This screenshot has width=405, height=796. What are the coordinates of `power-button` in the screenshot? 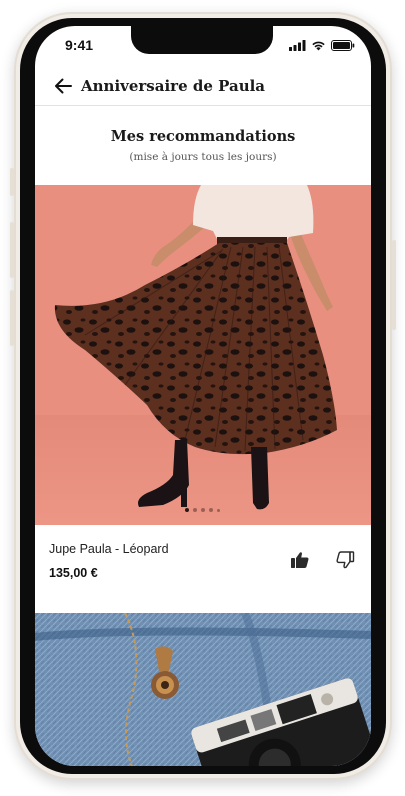 It's located at (394, 285).